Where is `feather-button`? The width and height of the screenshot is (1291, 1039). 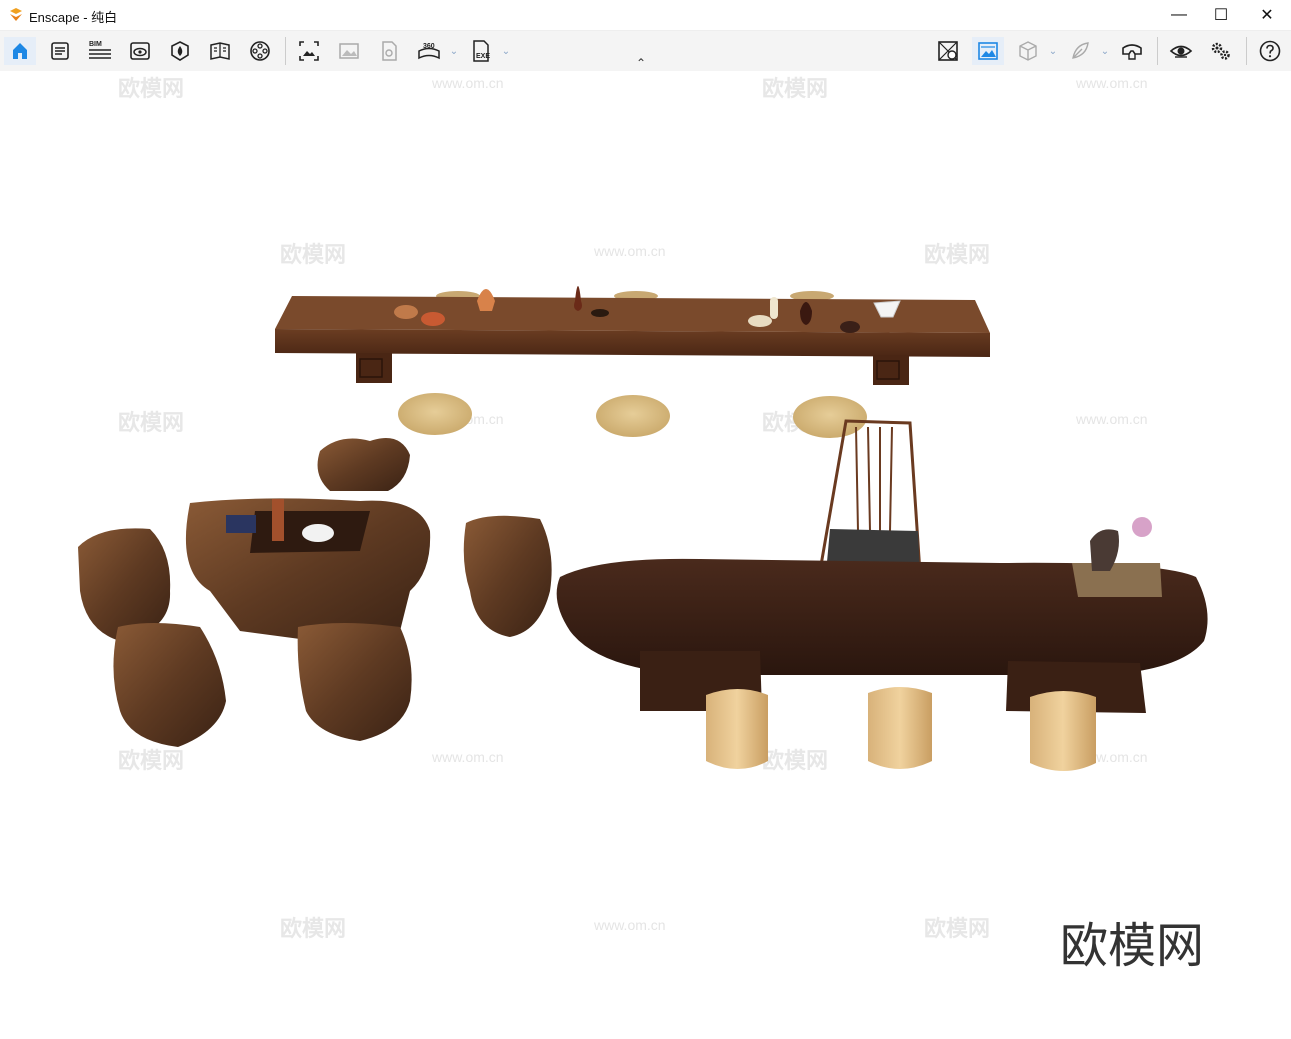 feather-button is located at coordinates (1080, 51).